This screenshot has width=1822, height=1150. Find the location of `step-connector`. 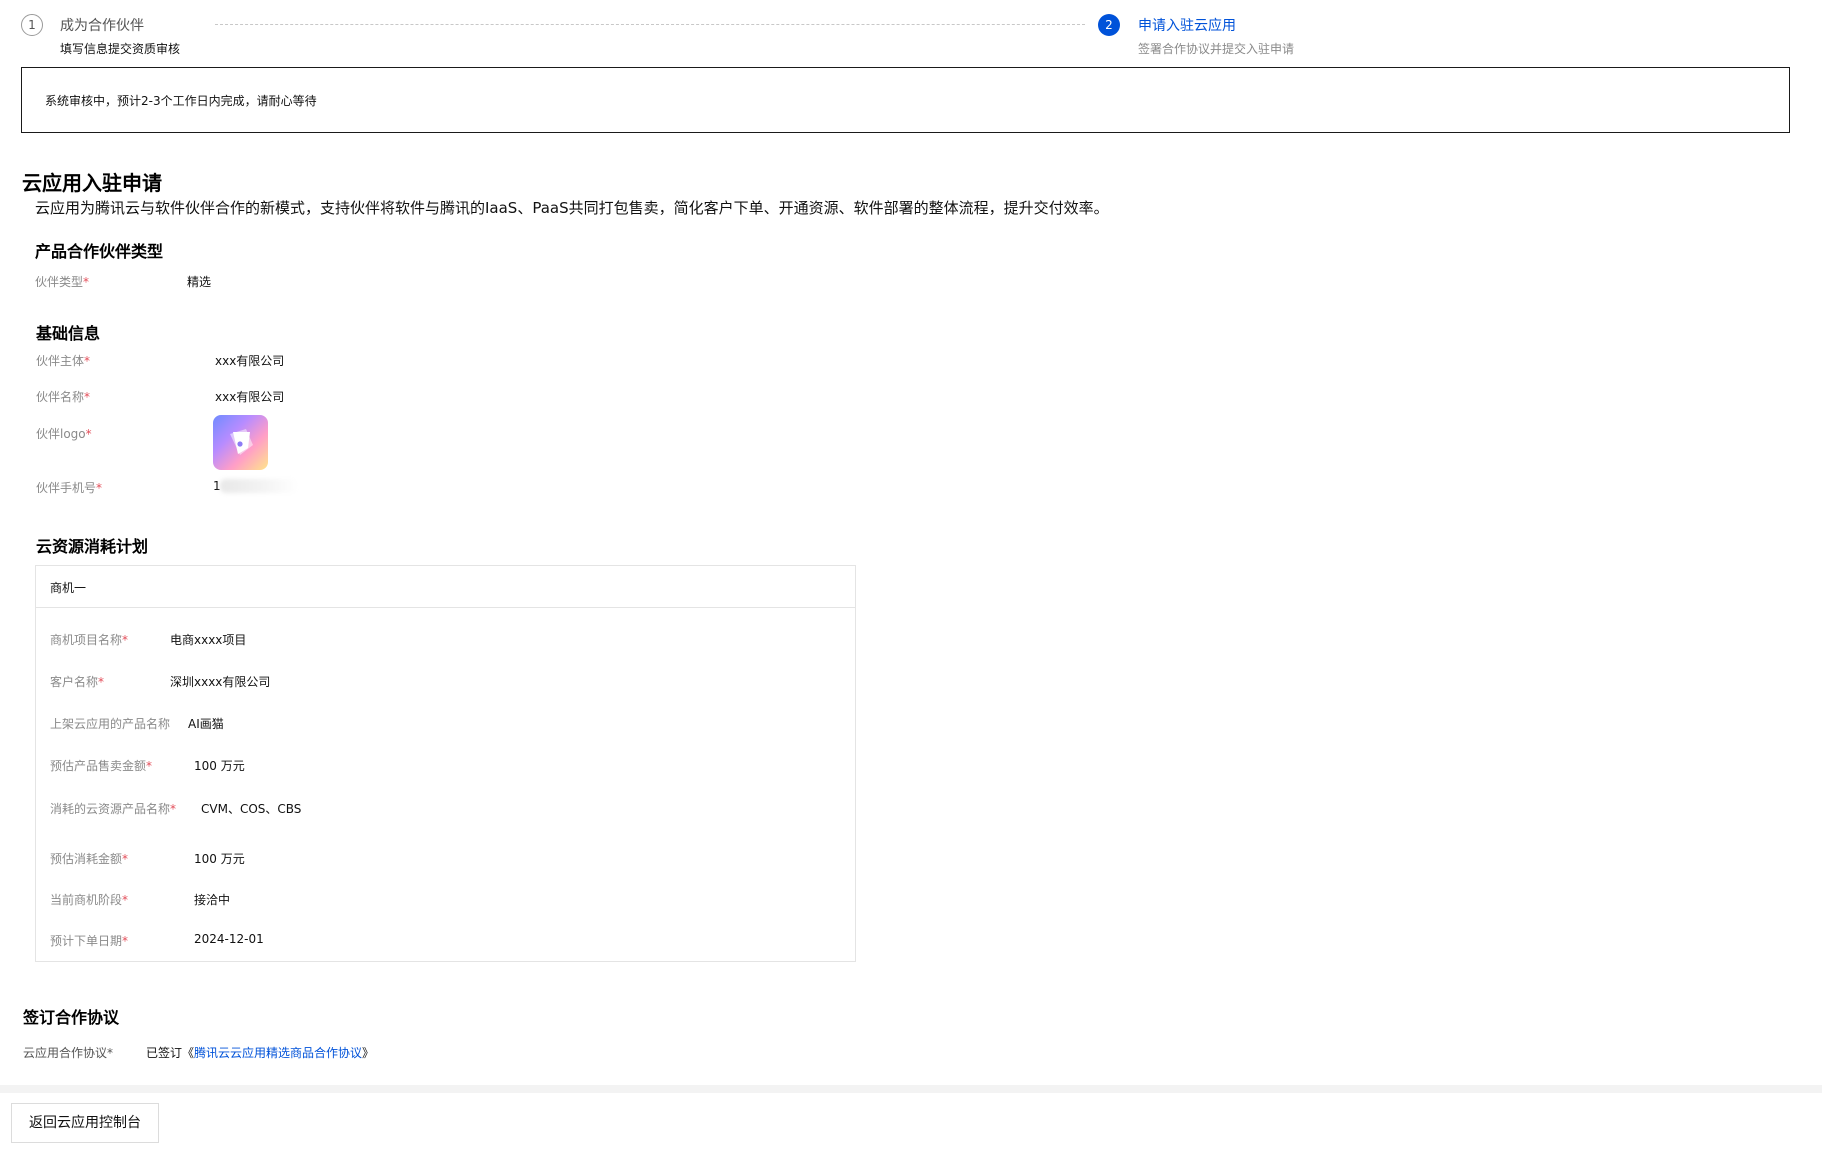

step-connector is located at coordinates (650, 24).